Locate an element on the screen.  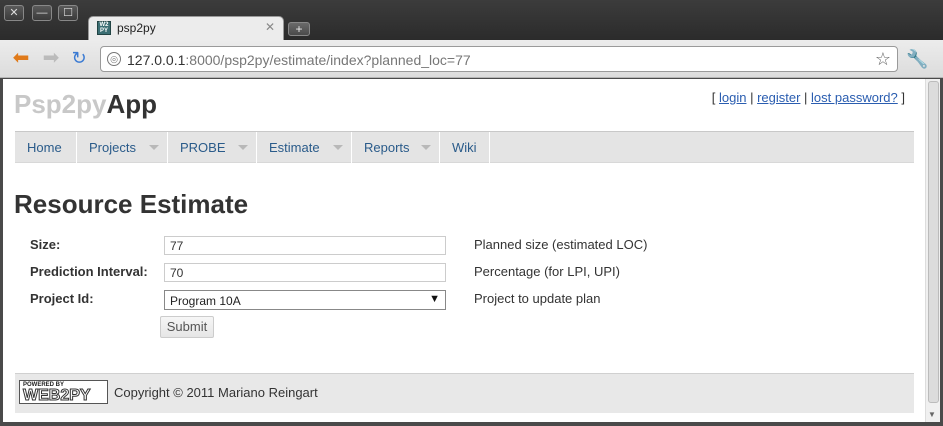
prediction-interval-label: Prediction Interval: is located at coordinates (89, 271).